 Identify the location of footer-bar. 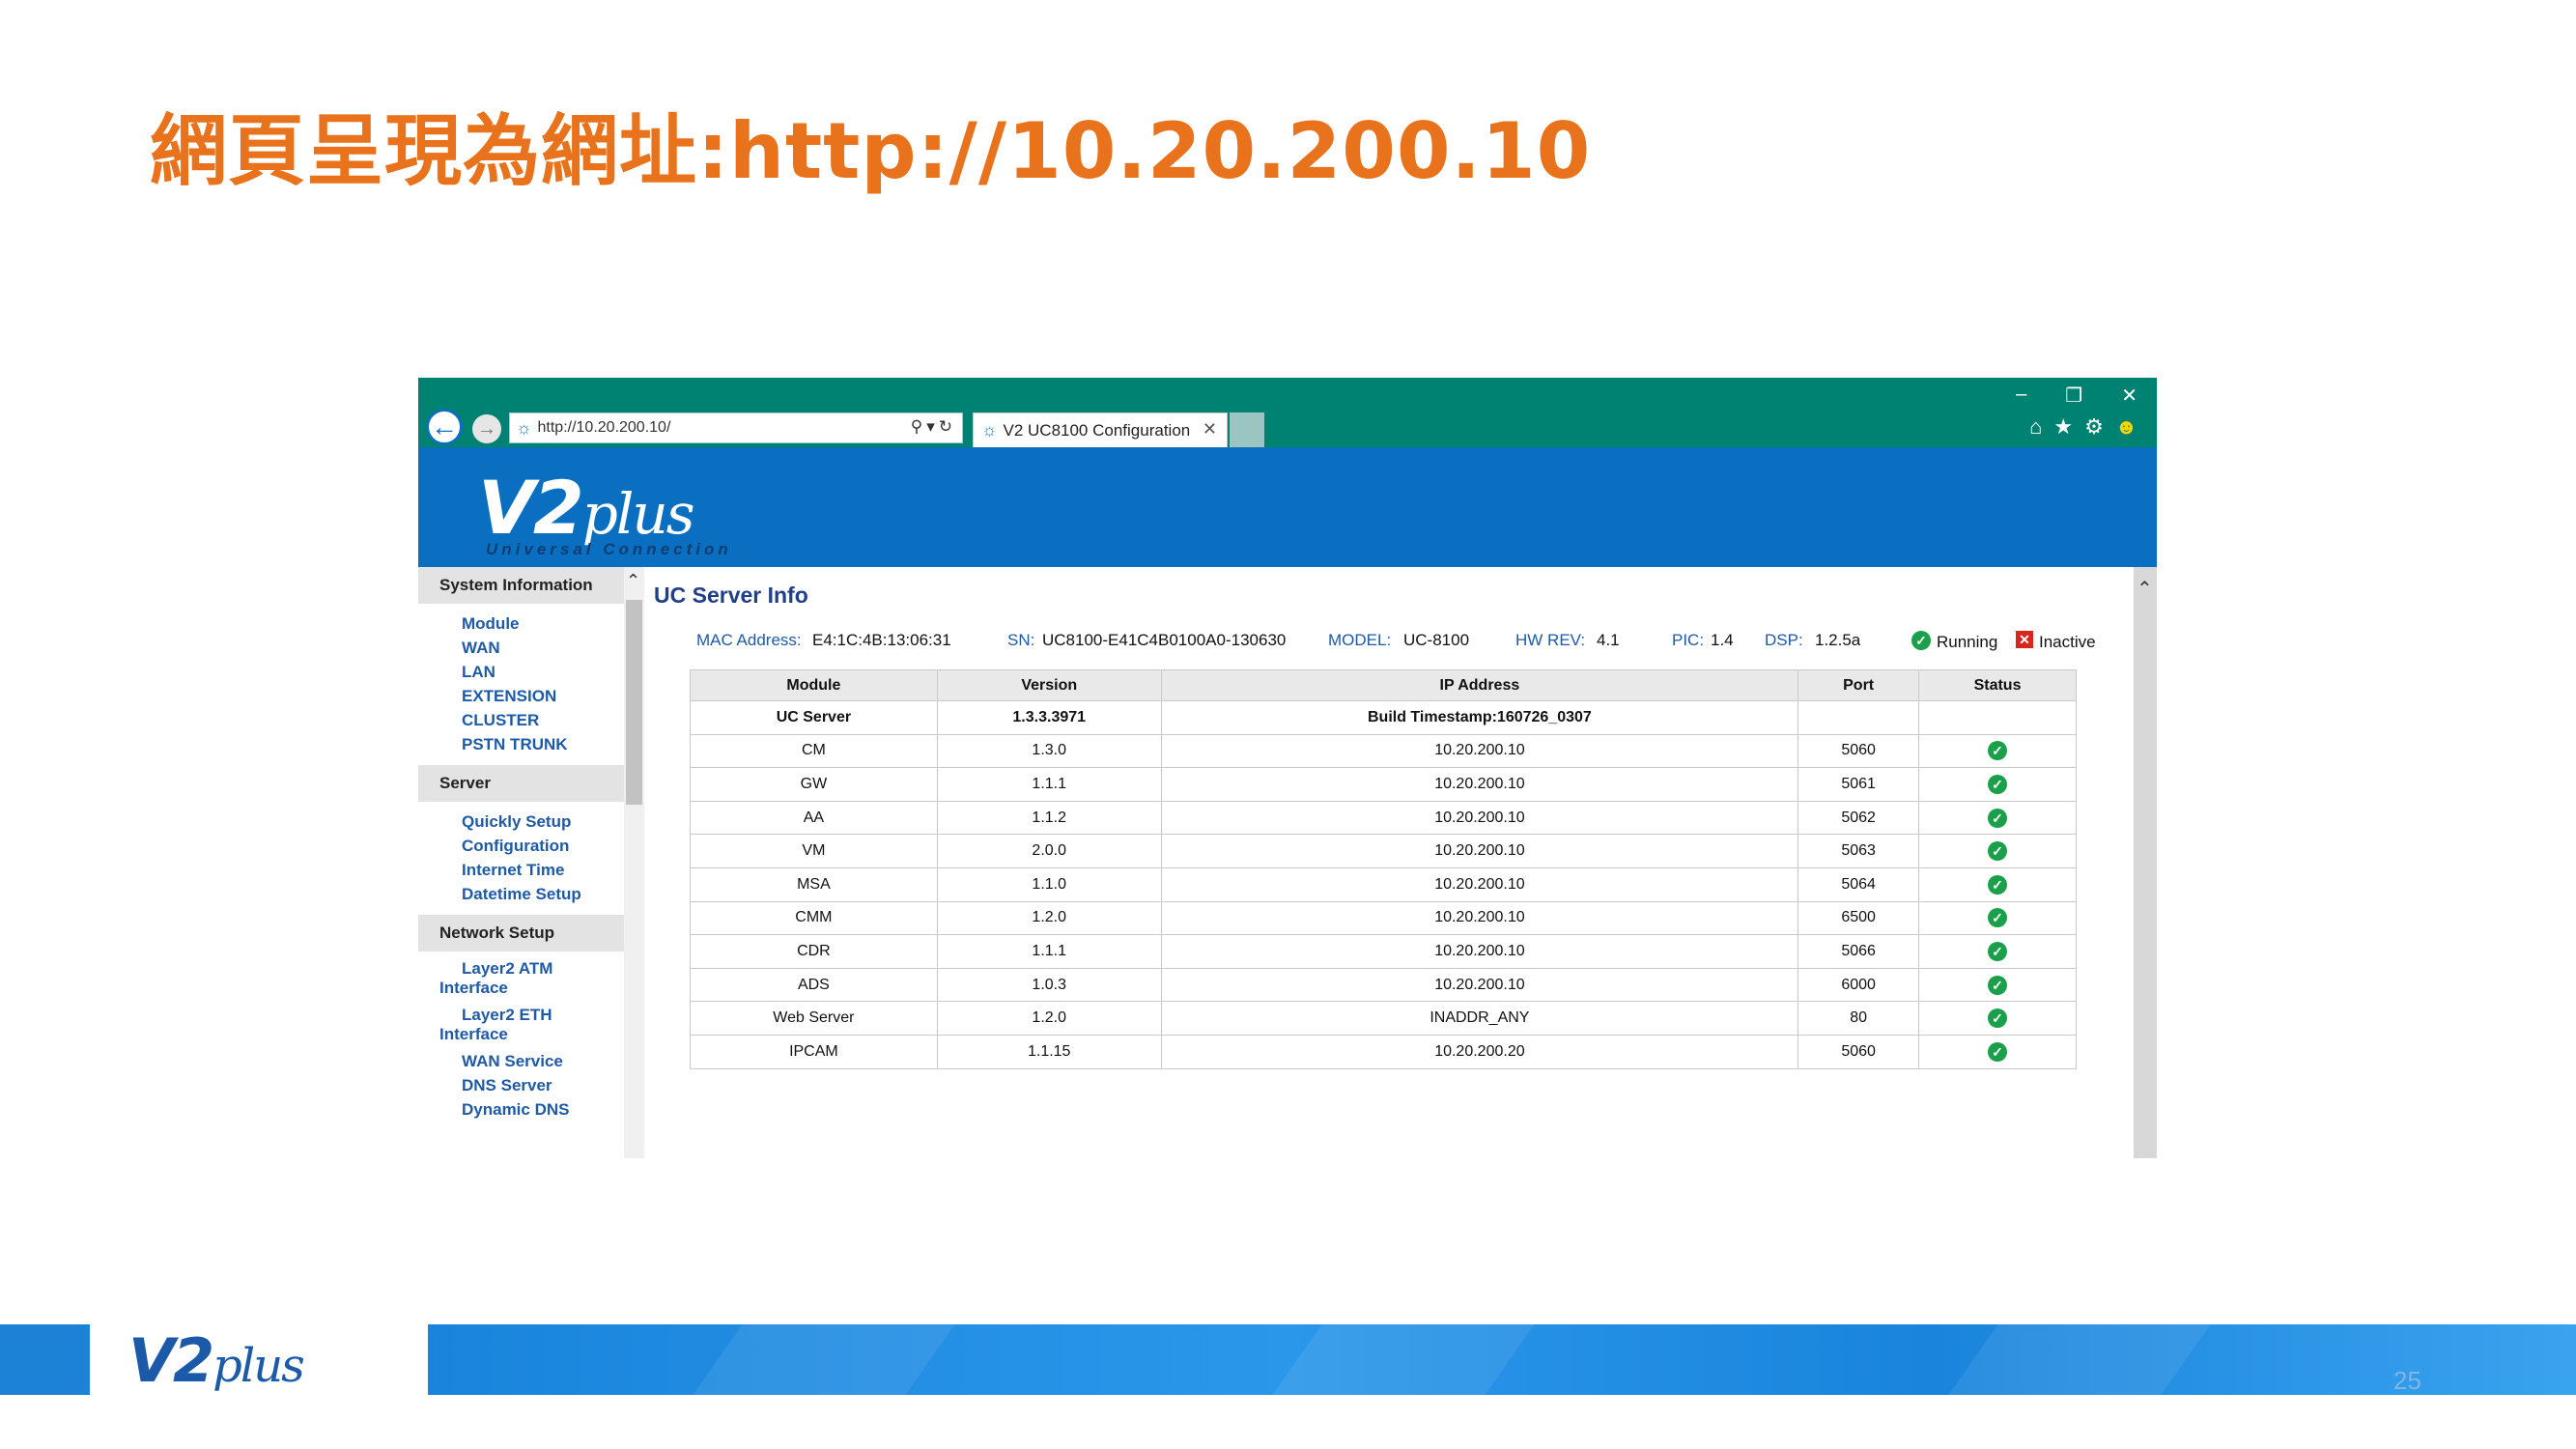
(1502, 1359).